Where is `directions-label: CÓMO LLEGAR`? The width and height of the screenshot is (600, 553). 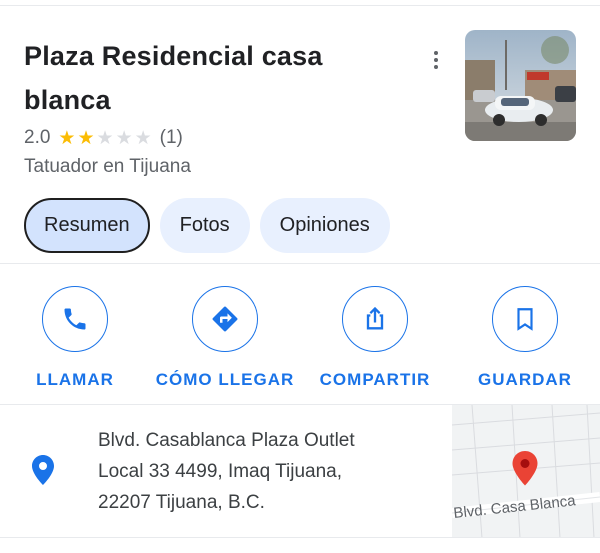 directions-label: CÓMO LLEGAR is located at coordinates (225, 379).